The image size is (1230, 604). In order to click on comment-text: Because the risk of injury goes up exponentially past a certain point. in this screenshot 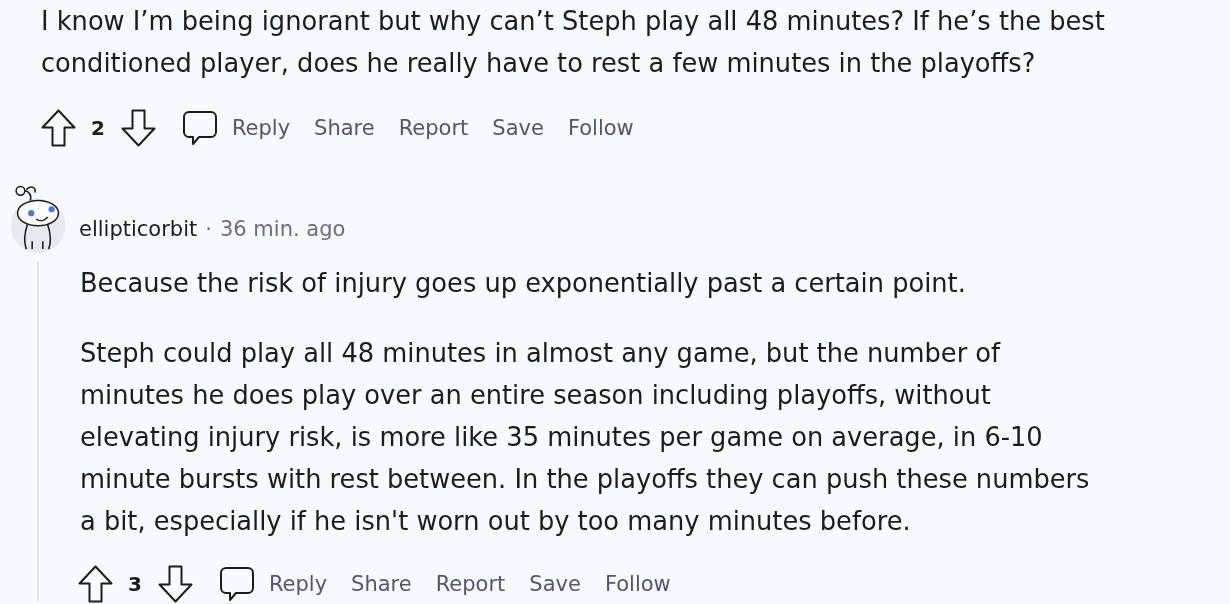, I will do `click(523, 283)`.